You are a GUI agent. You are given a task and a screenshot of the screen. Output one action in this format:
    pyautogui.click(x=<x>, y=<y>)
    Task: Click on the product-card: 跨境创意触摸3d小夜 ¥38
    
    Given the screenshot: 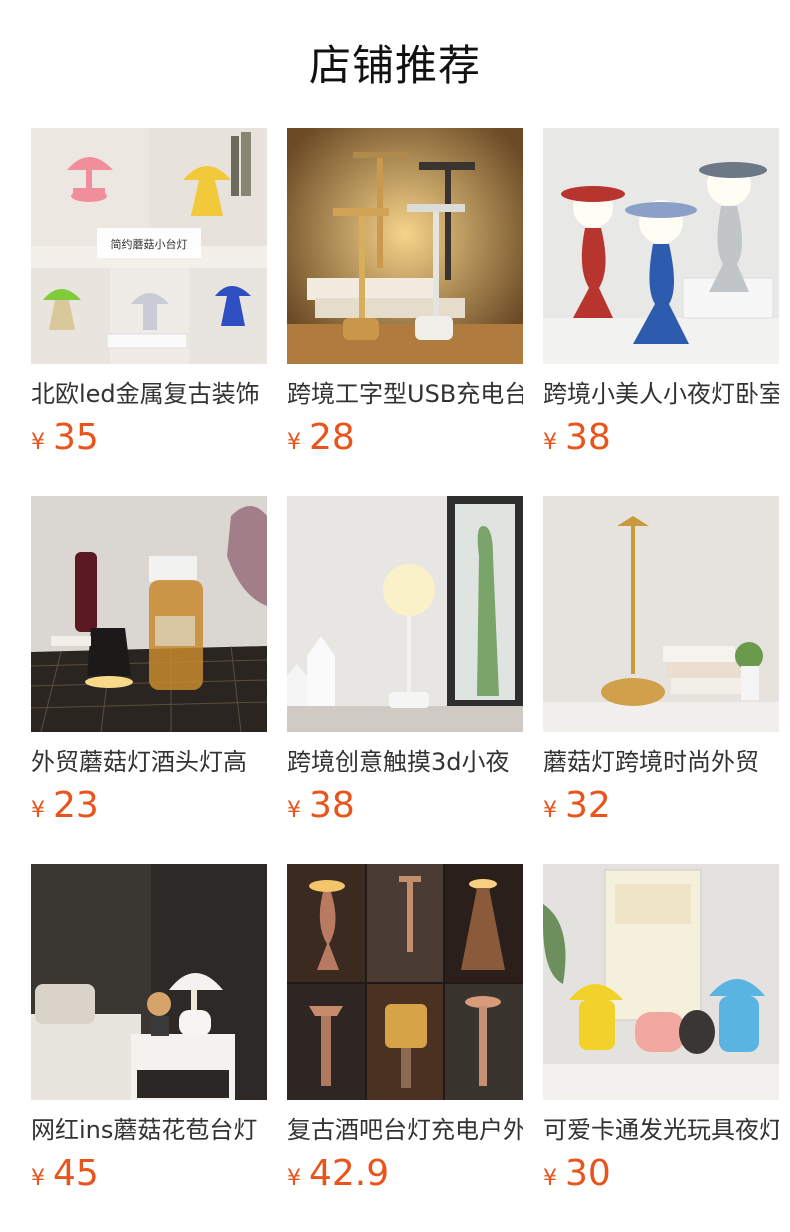 What is the action you would take?
    pyautogui.click(x=405, y=661)
    